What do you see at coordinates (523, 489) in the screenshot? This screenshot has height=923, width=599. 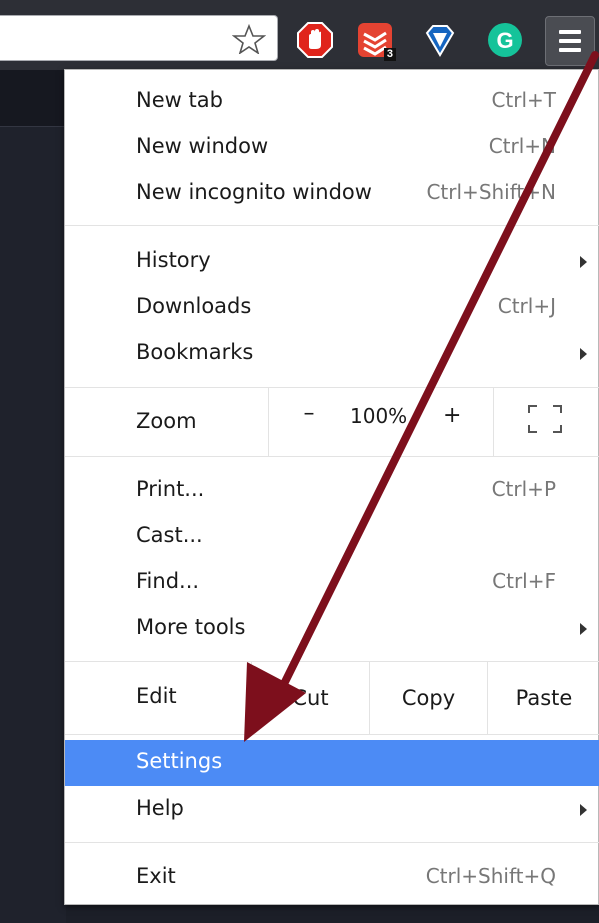 I see `menu-item-shortcut: Ctrl+P` at bounding box center [523, 489].